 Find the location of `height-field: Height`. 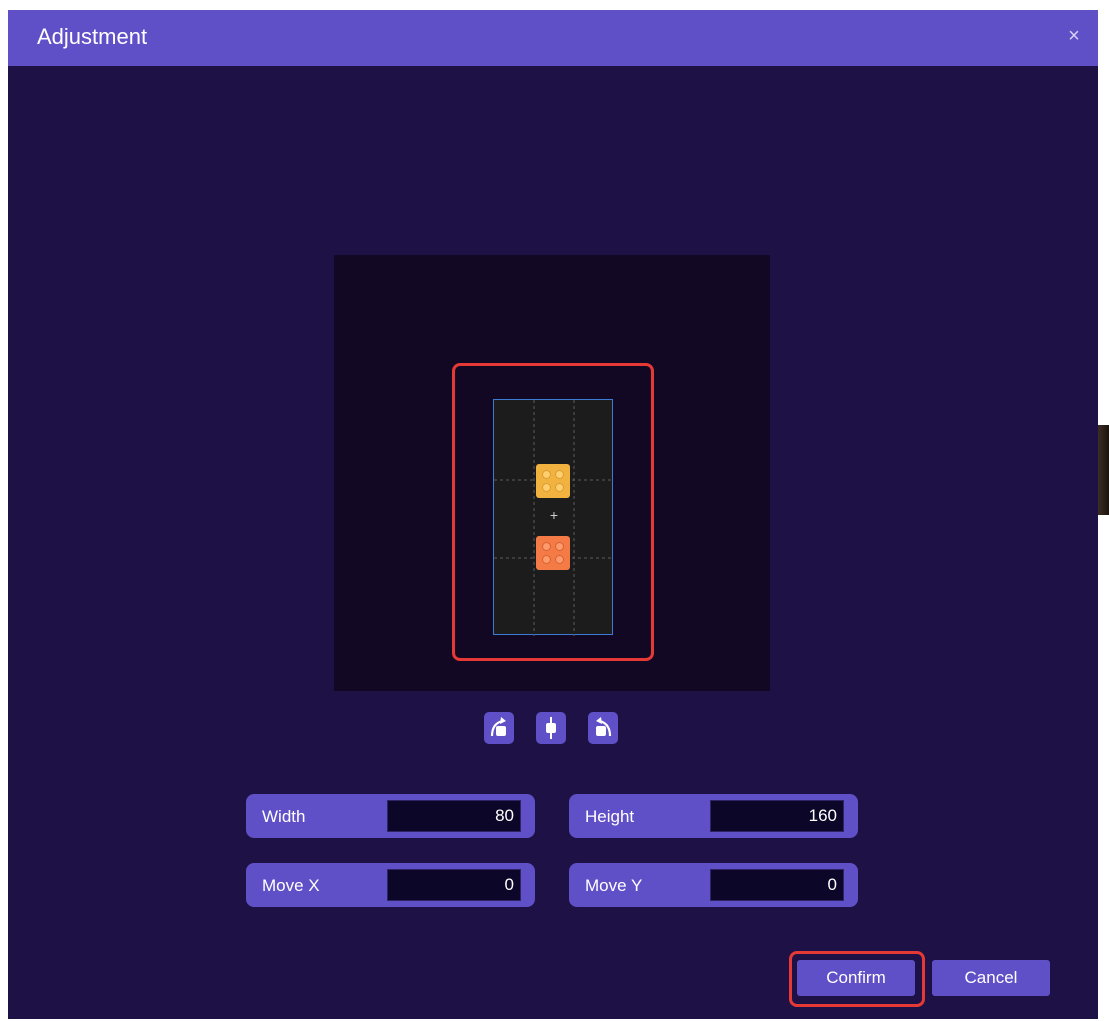

height-field: Height is located at coordinates (713, 816).